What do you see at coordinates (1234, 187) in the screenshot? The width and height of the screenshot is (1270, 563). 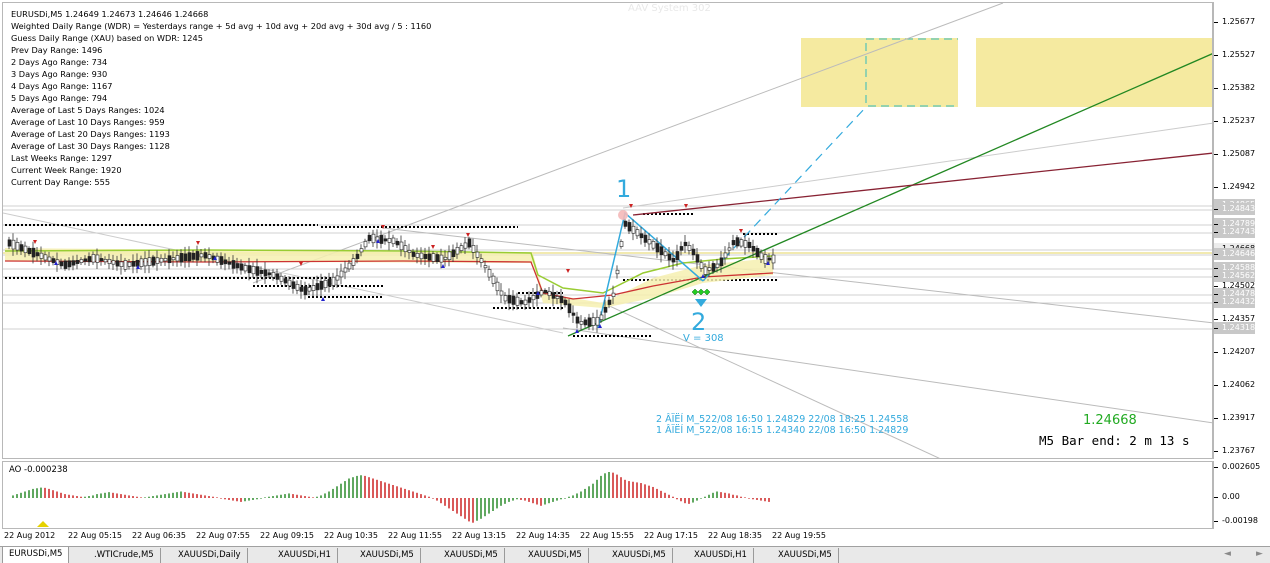 I see `price-tick: 1.24942` at bounding box center [1234, 187].